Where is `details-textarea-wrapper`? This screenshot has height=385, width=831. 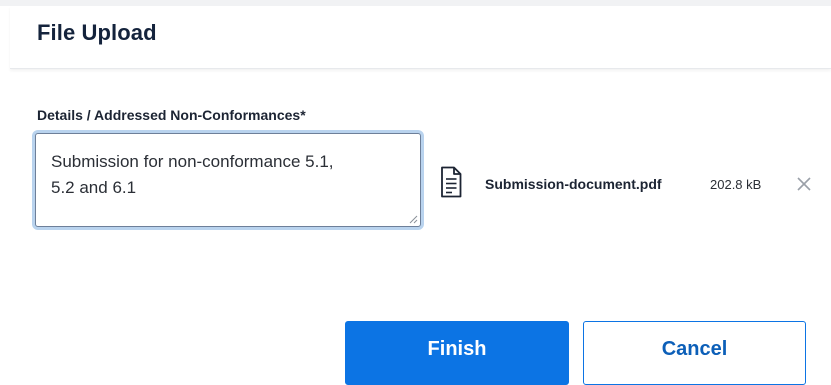
details-textarea-wrapper is located at coordinates (228, 180).